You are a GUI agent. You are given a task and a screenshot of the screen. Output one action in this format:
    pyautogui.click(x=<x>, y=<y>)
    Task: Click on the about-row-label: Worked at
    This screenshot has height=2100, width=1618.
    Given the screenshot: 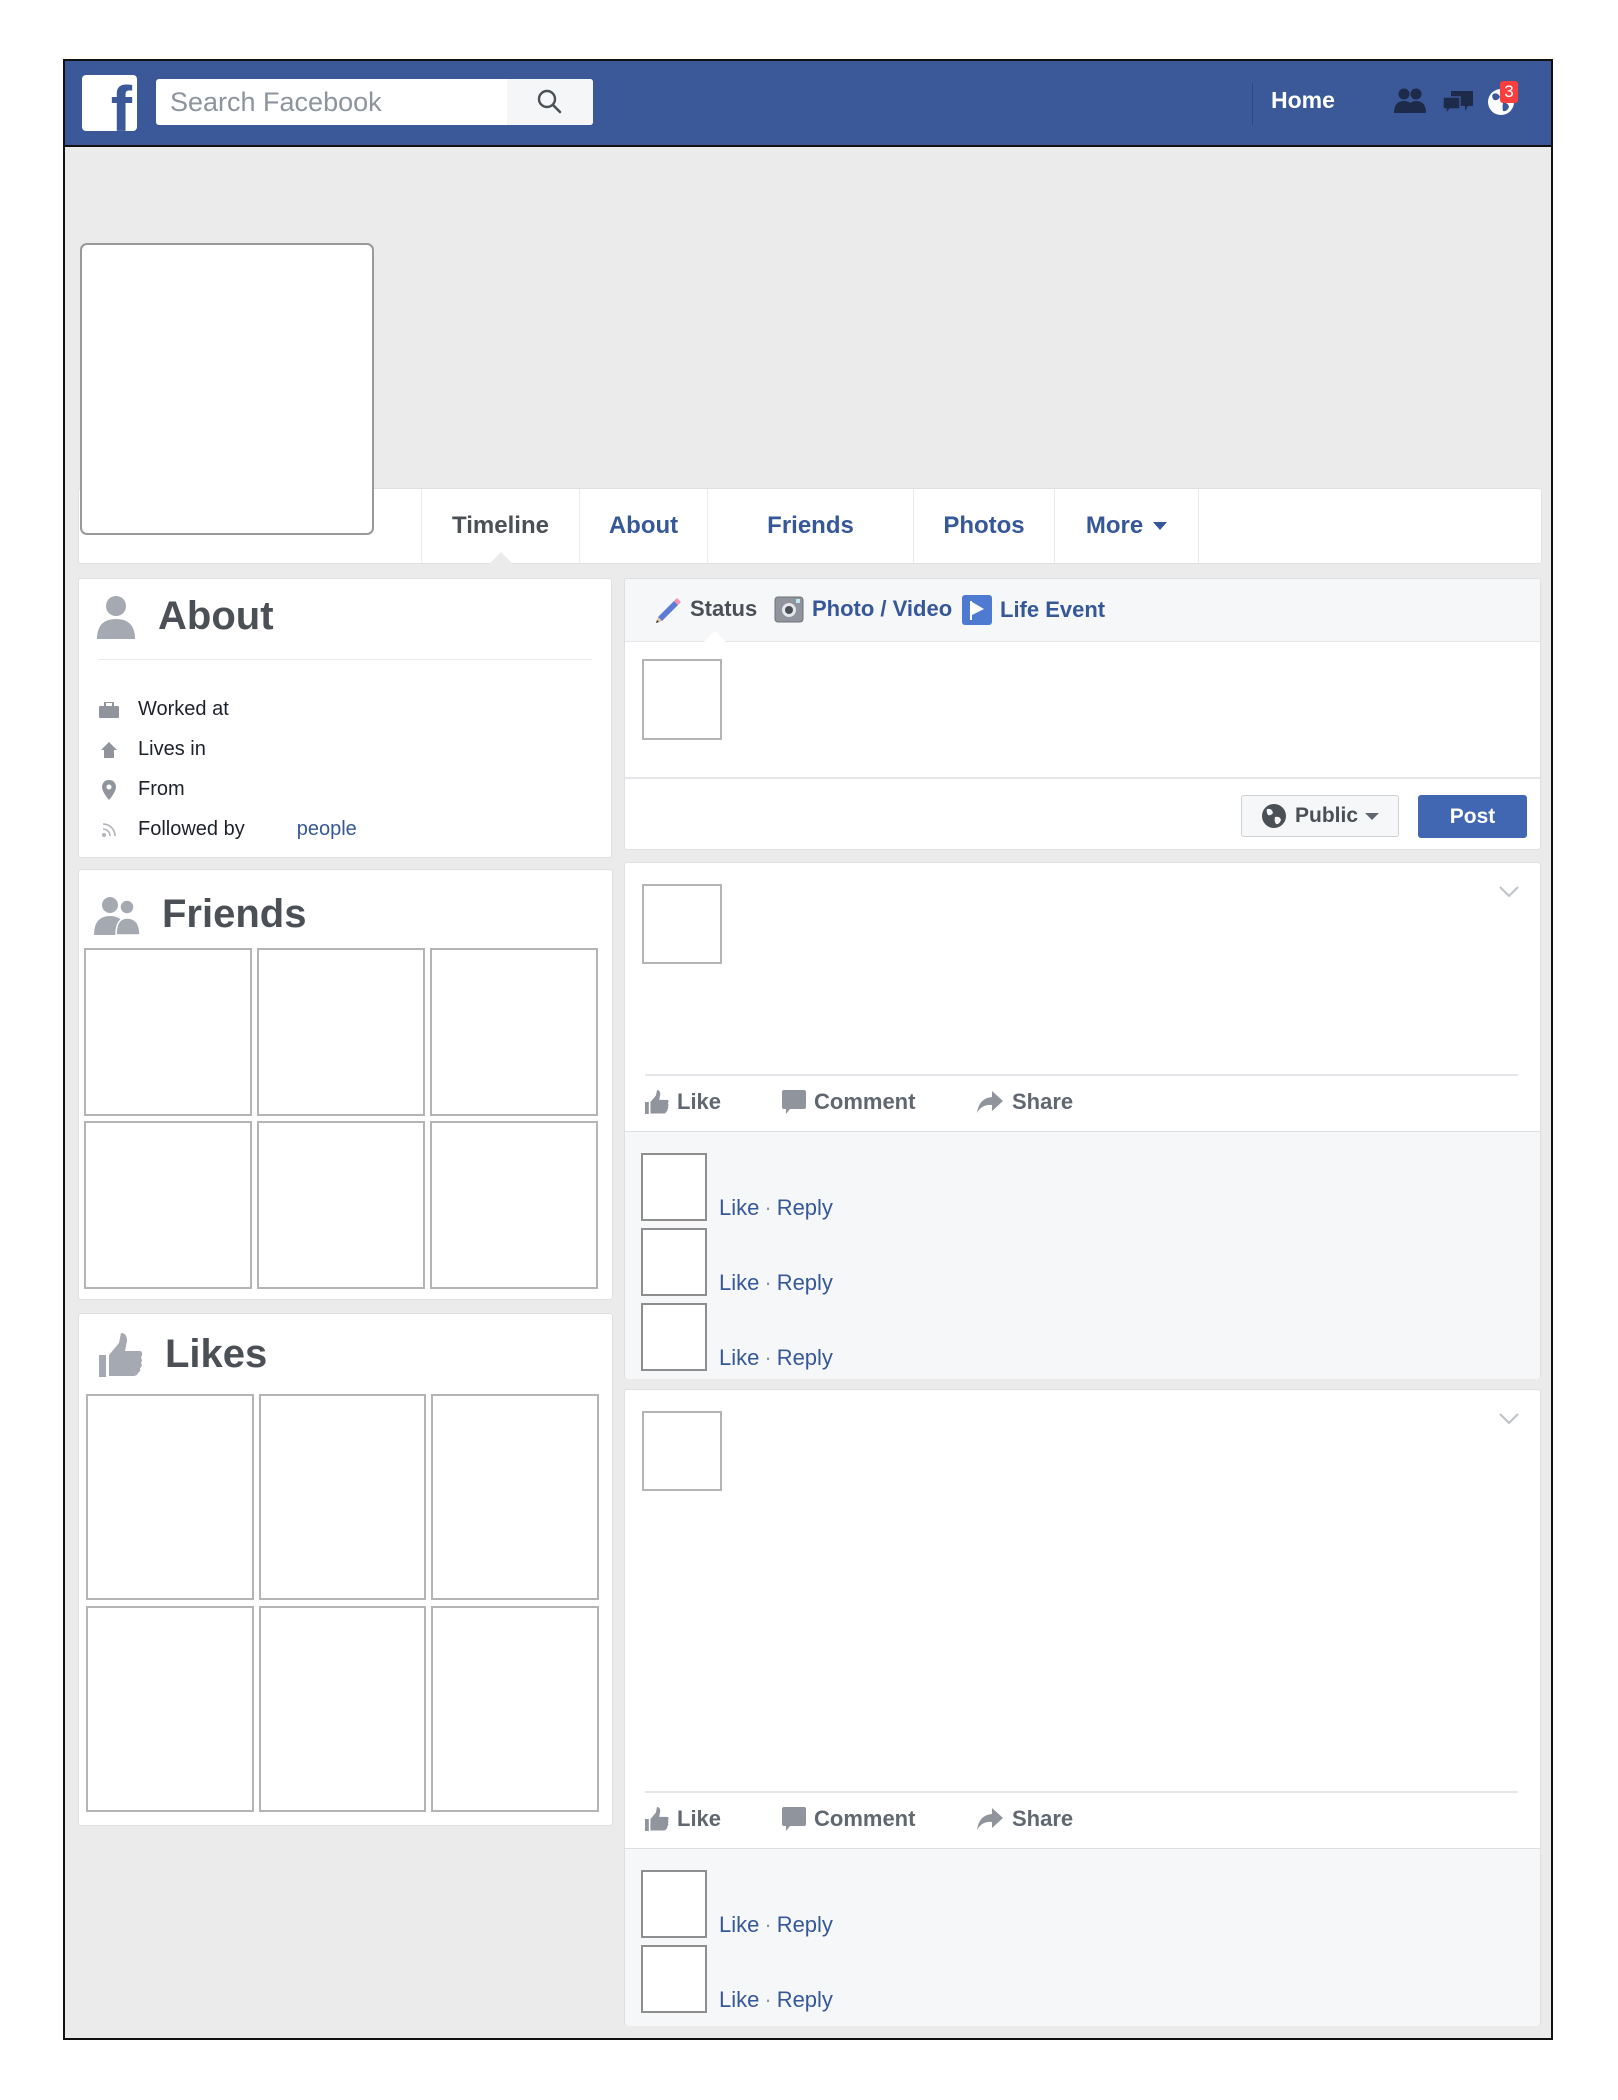 What is the action you would take?
    pyautogui.click(x=183, y=709)
    